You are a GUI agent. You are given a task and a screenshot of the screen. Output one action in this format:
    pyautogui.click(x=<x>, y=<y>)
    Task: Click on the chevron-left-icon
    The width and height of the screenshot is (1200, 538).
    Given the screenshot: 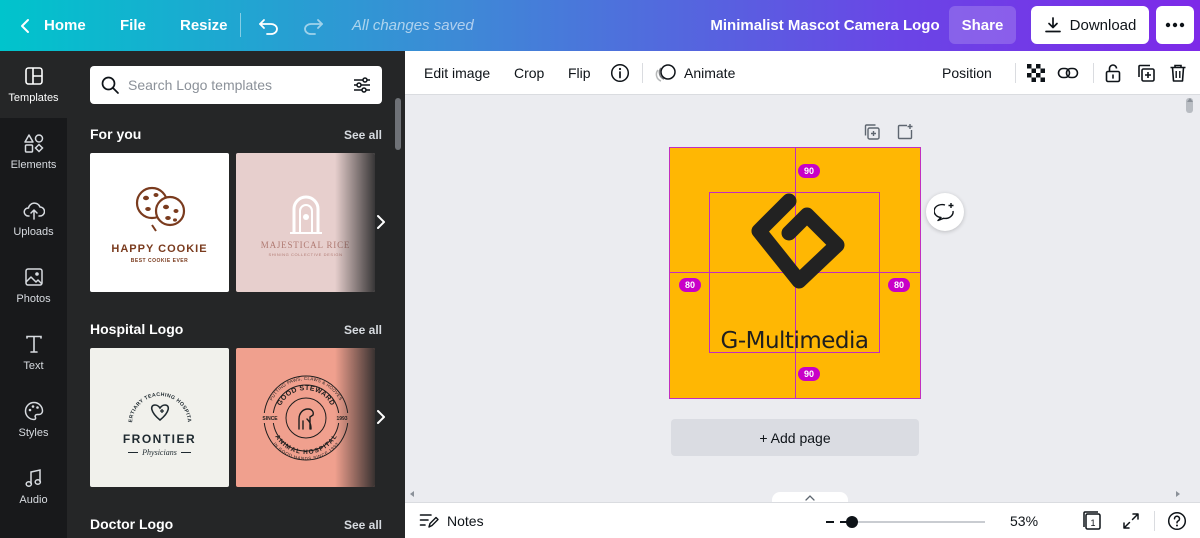 What is the action you would take?
    pyautogui.click(x=25, y=25)
    